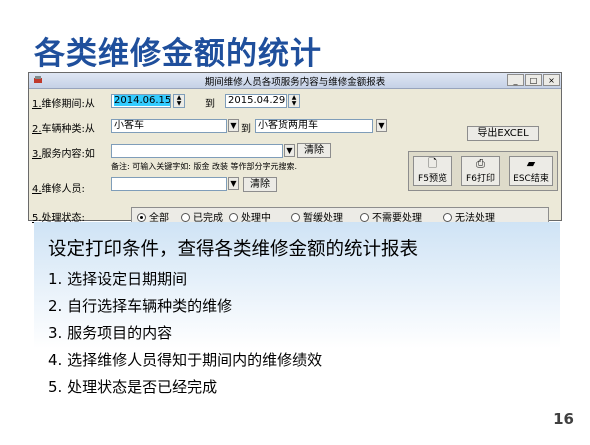 This screenshot has width=590, height=445. I want to click on staff-field, so click(169, 184).